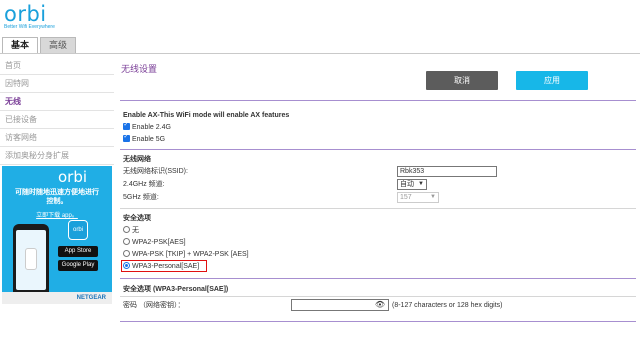 The image size is (640, 340). Describe the element at coordinates (320, 53) in the screenshot. I see `tab-divider` at that location.